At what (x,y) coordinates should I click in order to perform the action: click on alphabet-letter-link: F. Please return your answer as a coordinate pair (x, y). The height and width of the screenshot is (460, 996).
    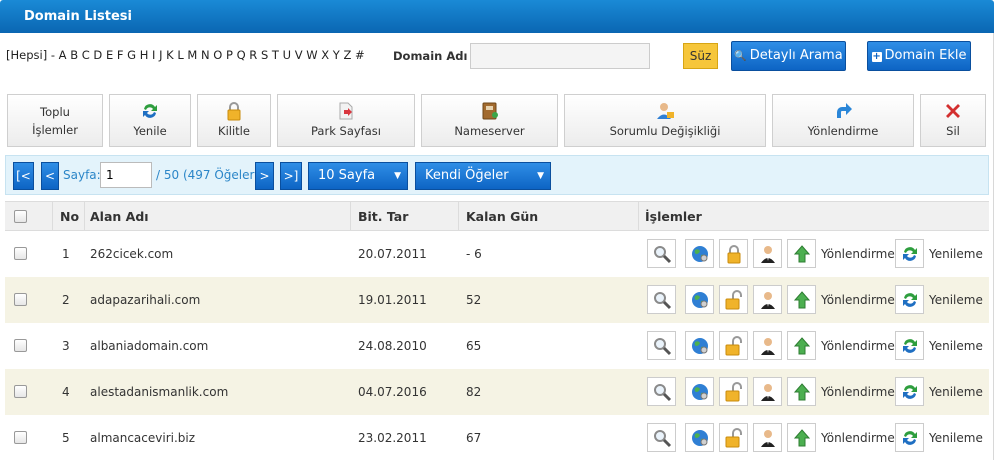
    Looking at the image, I should click on (122, 55).